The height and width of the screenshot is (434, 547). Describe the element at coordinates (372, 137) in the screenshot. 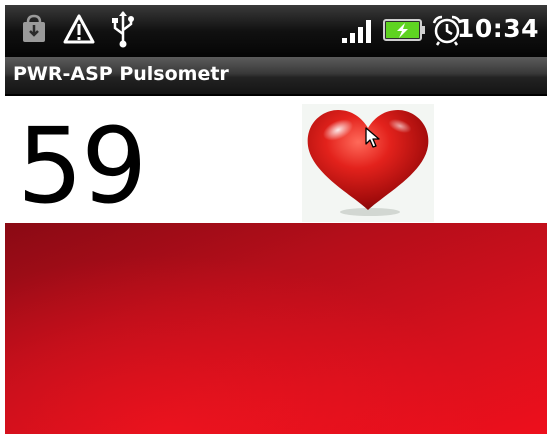

I see `mouse-cursor-icon` at that location.